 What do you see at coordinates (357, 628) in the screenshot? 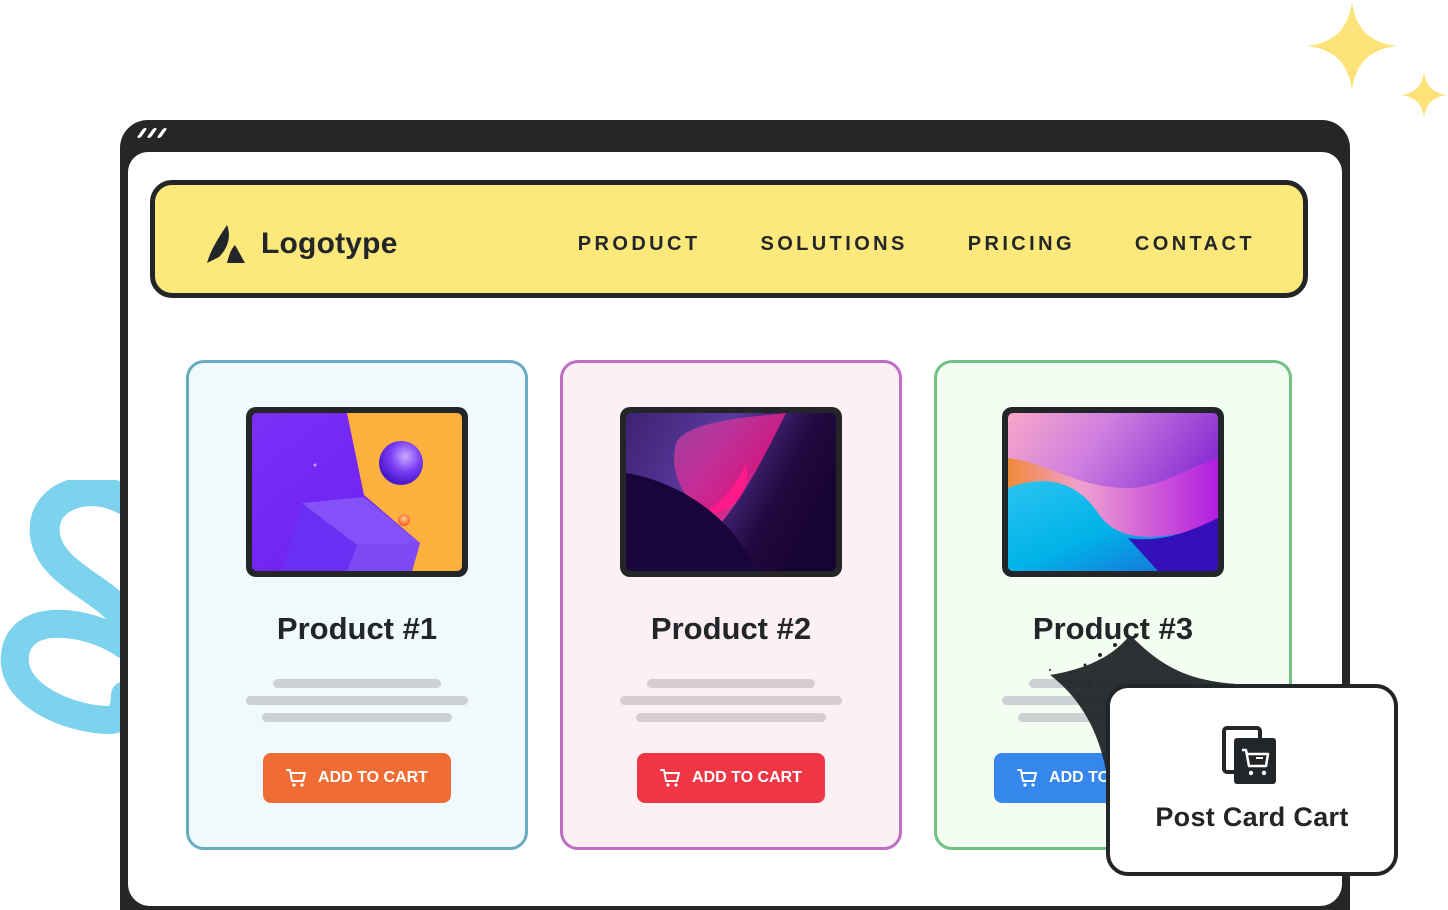
I see `product-title: Product #1` at bounding box center [357, 628].